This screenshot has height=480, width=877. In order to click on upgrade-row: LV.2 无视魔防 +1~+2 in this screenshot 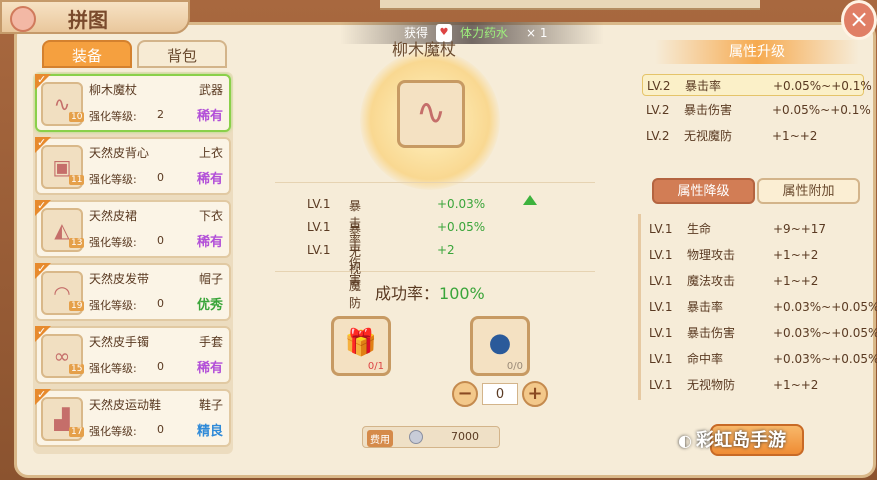, I will do `click(753, 136)`.